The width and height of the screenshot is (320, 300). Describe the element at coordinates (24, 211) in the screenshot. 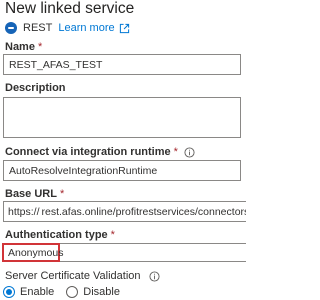

I see `base-url-prefix: https://` at that location.